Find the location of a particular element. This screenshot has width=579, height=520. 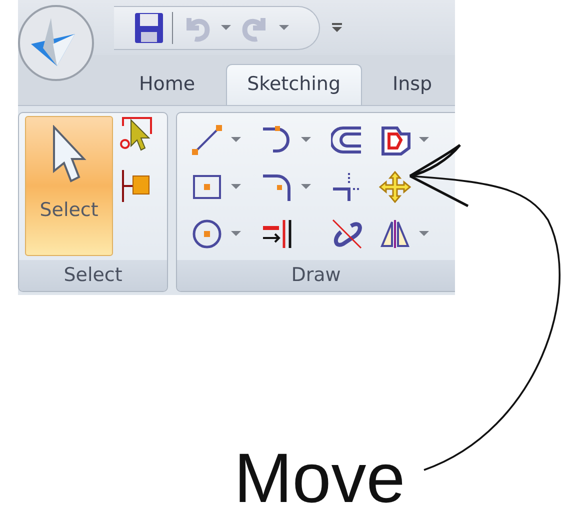

offset-icon is located at coordinates (277, 234).